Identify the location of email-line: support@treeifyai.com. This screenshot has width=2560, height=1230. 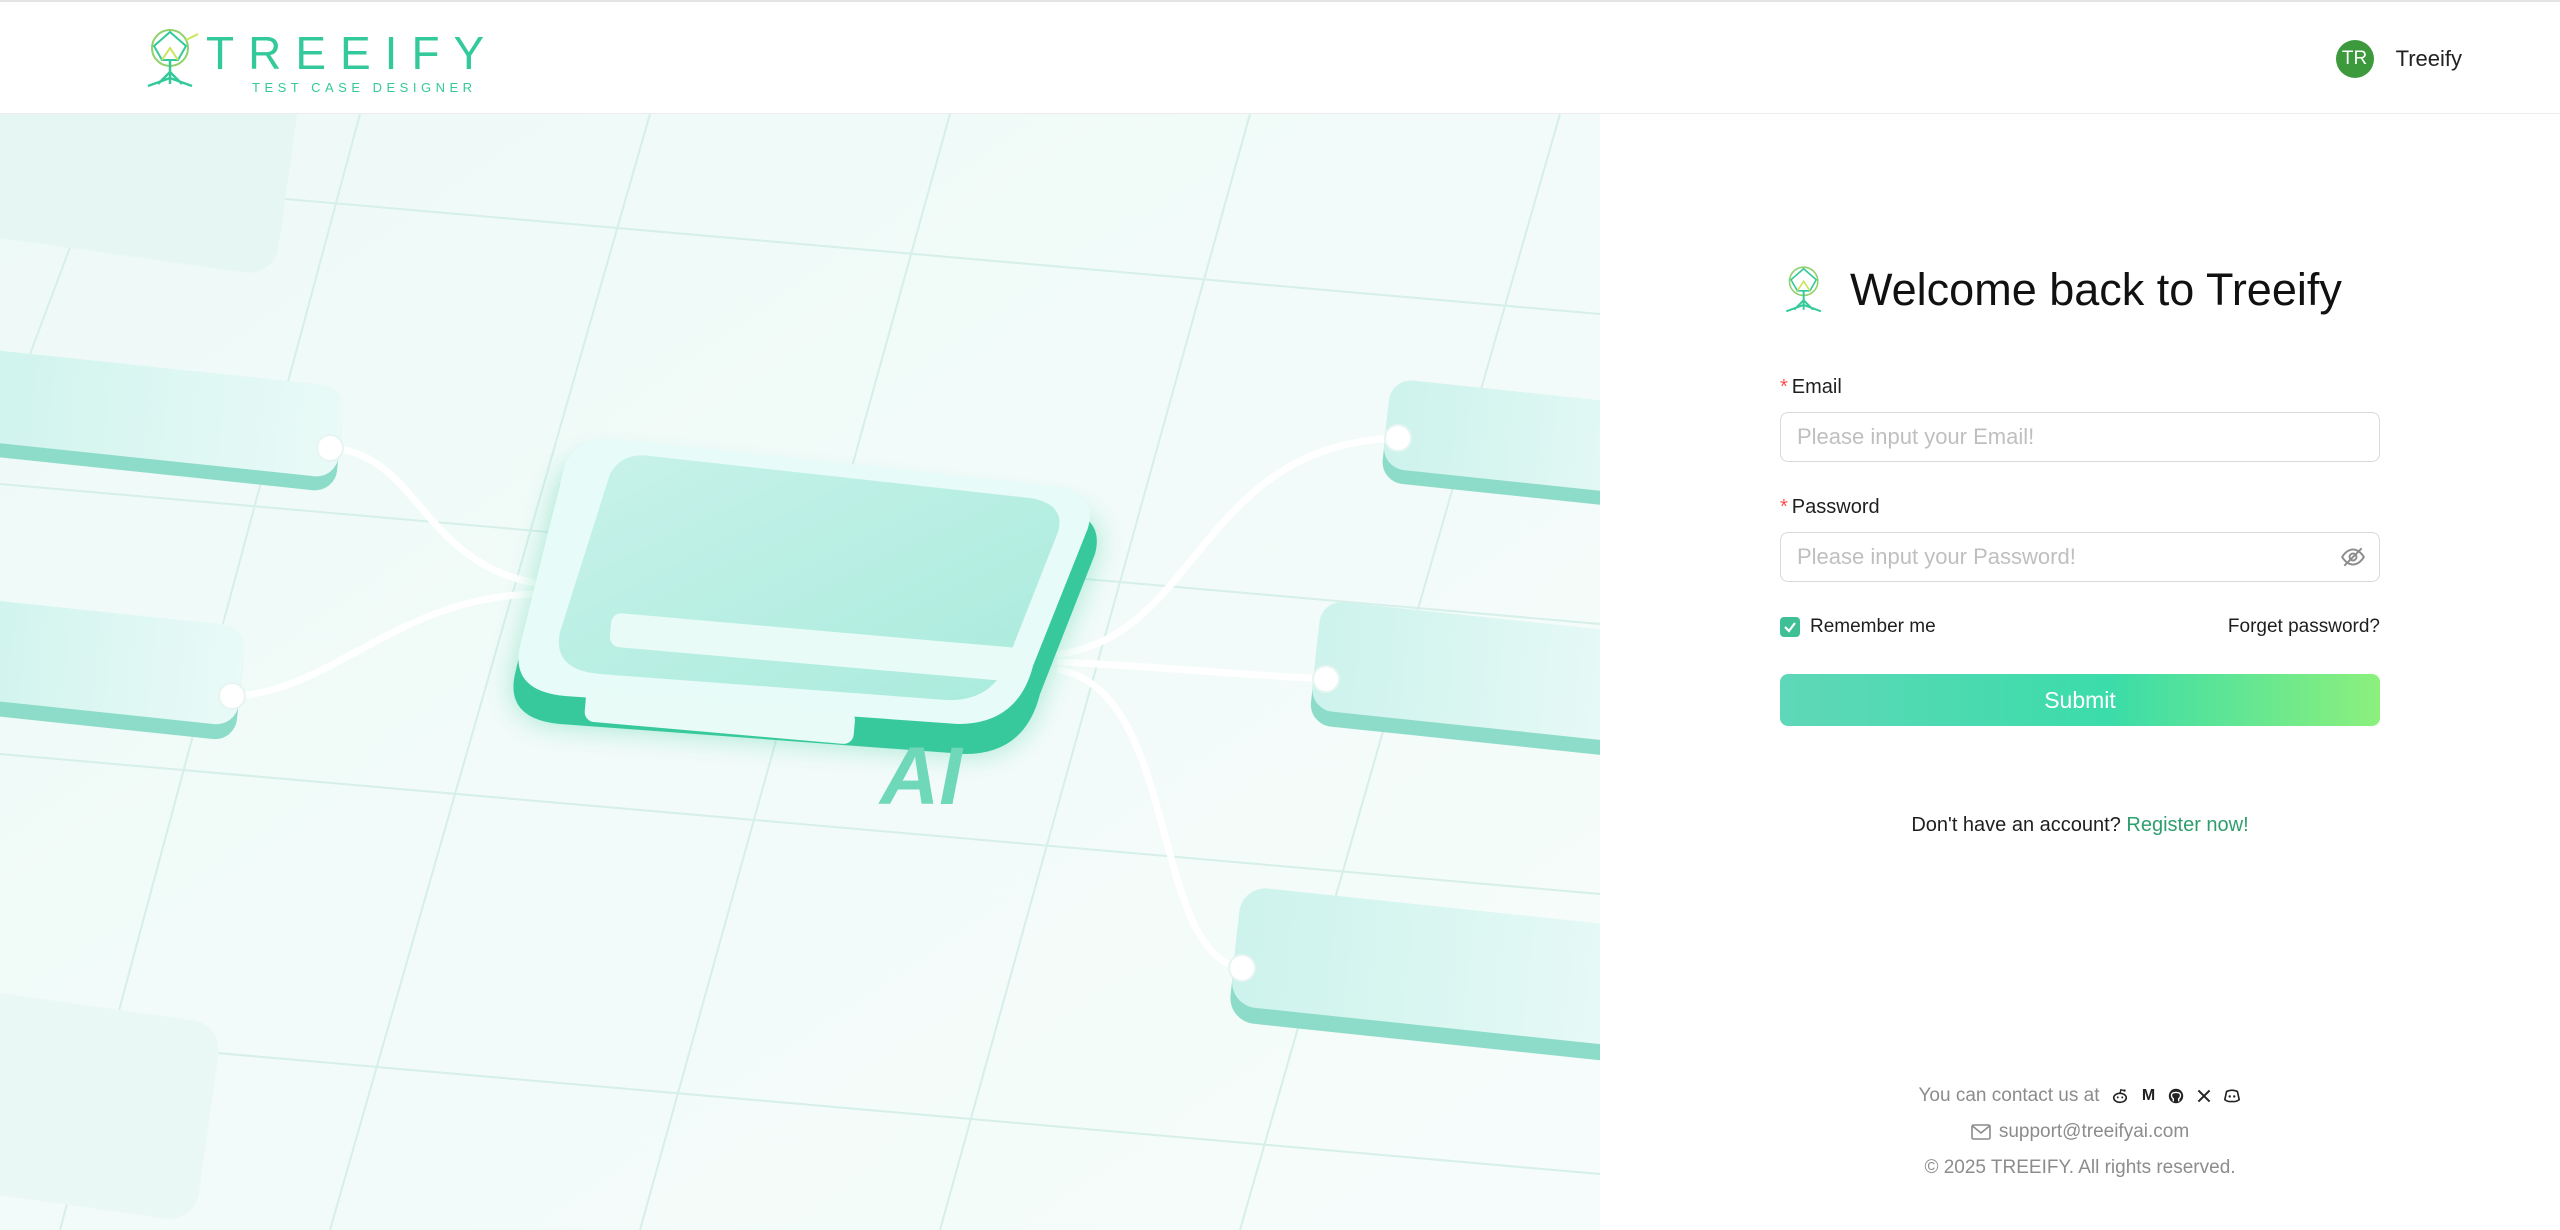
(2080, 1132).